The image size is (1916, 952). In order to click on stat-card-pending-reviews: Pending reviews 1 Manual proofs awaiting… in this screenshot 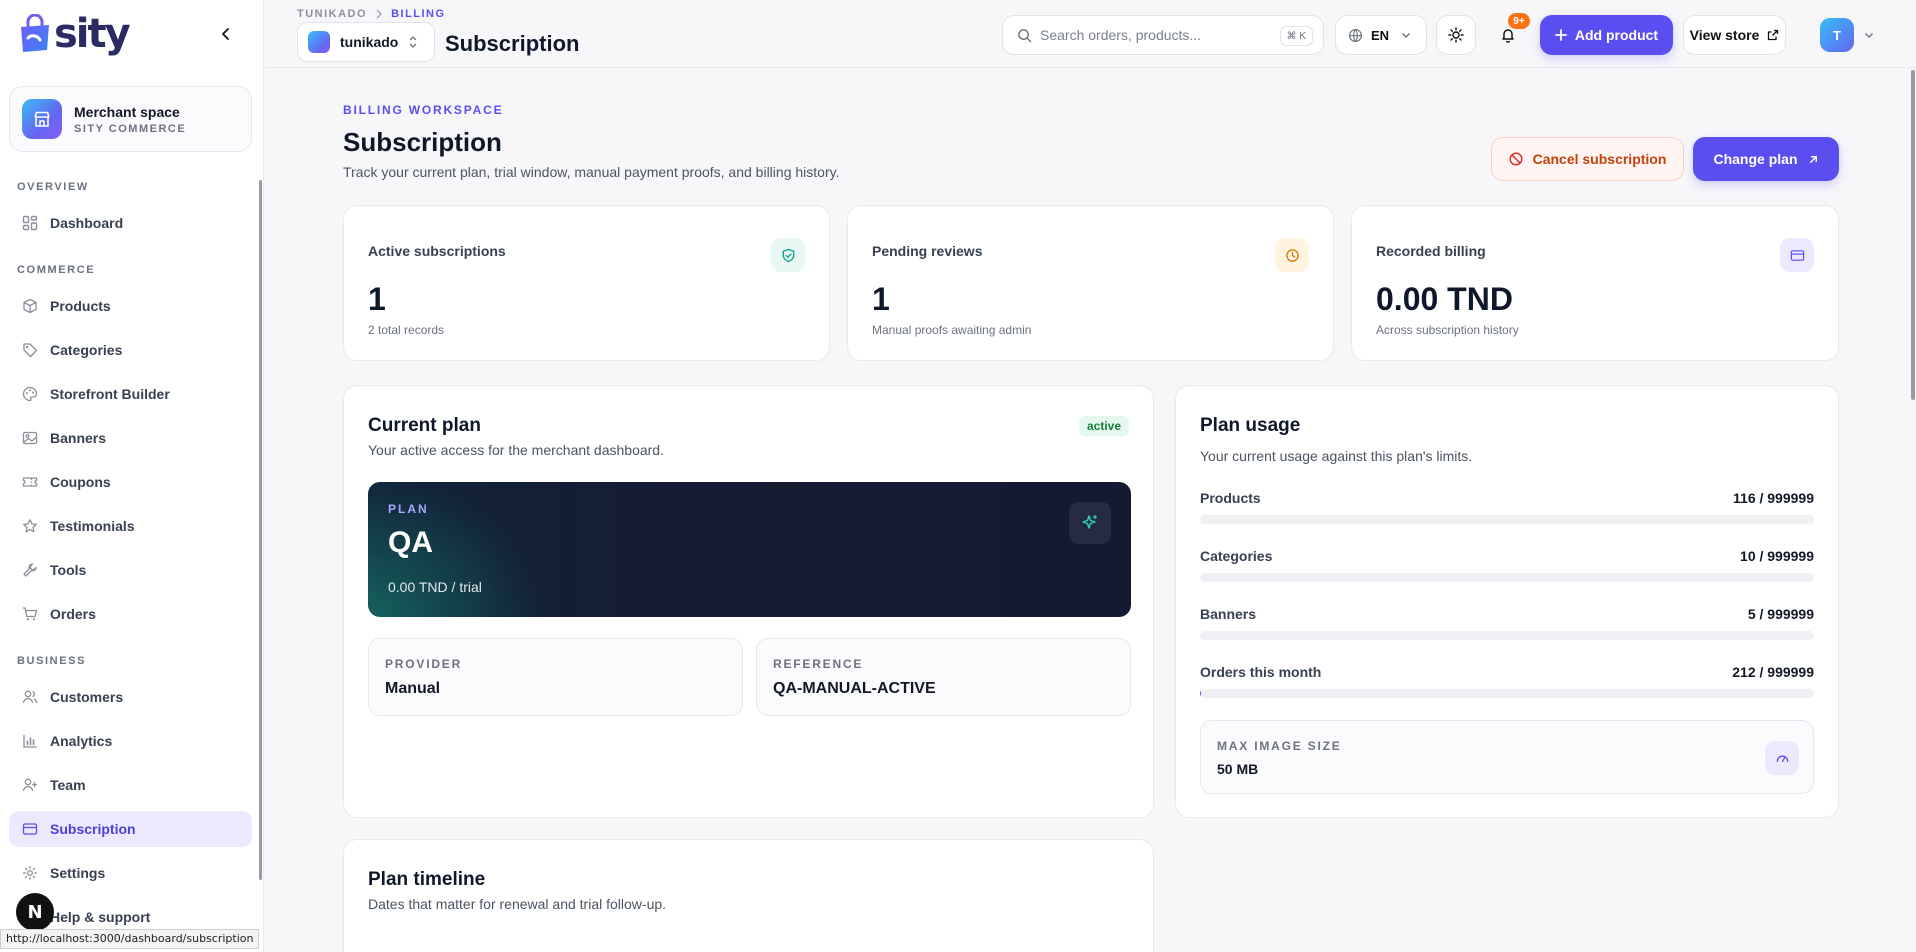, I will do `click(1090, 283)`.